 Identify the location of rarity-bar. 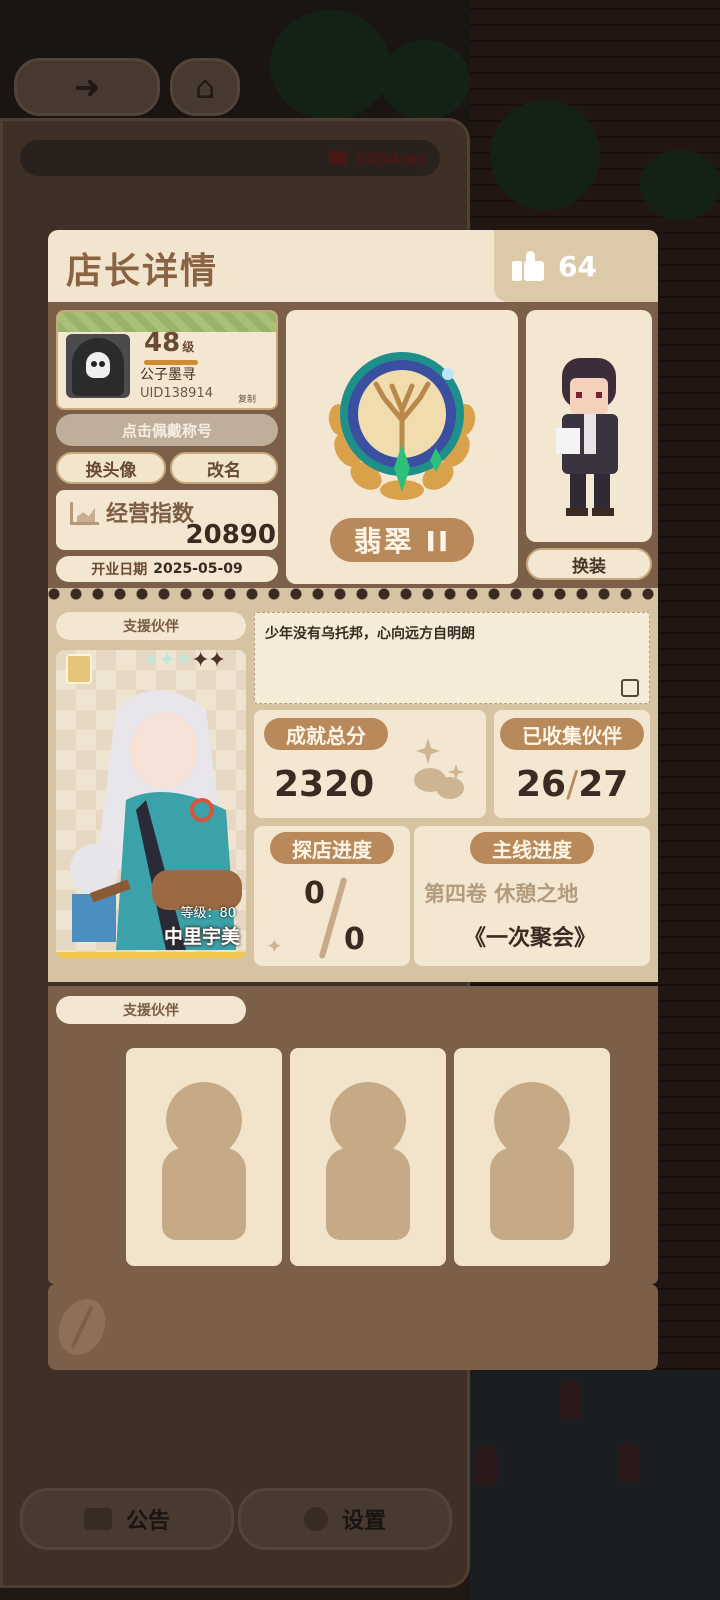
(151, 955).